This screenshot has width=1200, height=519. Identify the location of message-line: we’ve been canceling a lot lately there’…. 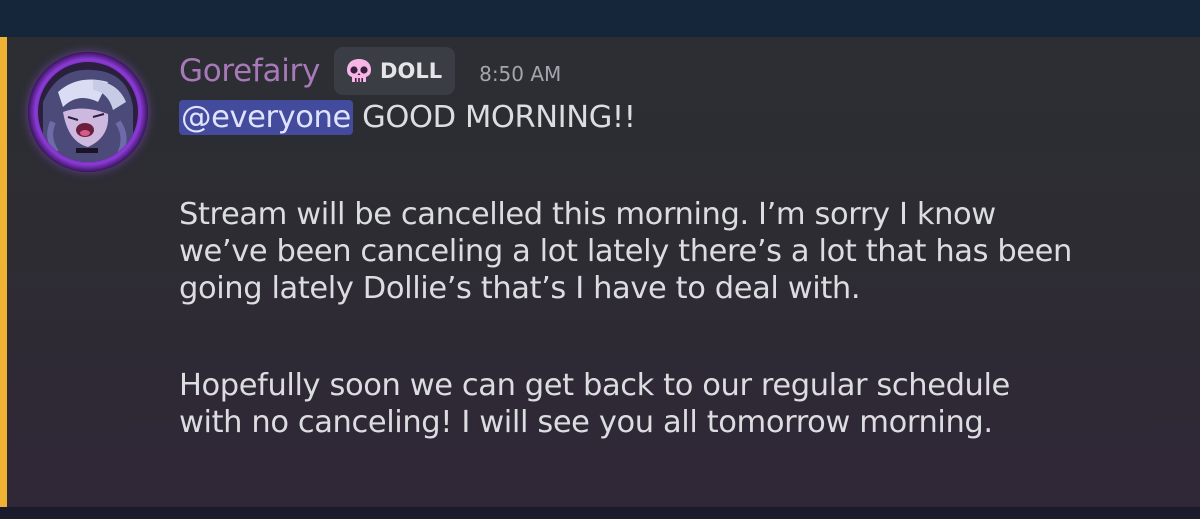
(625, 251).